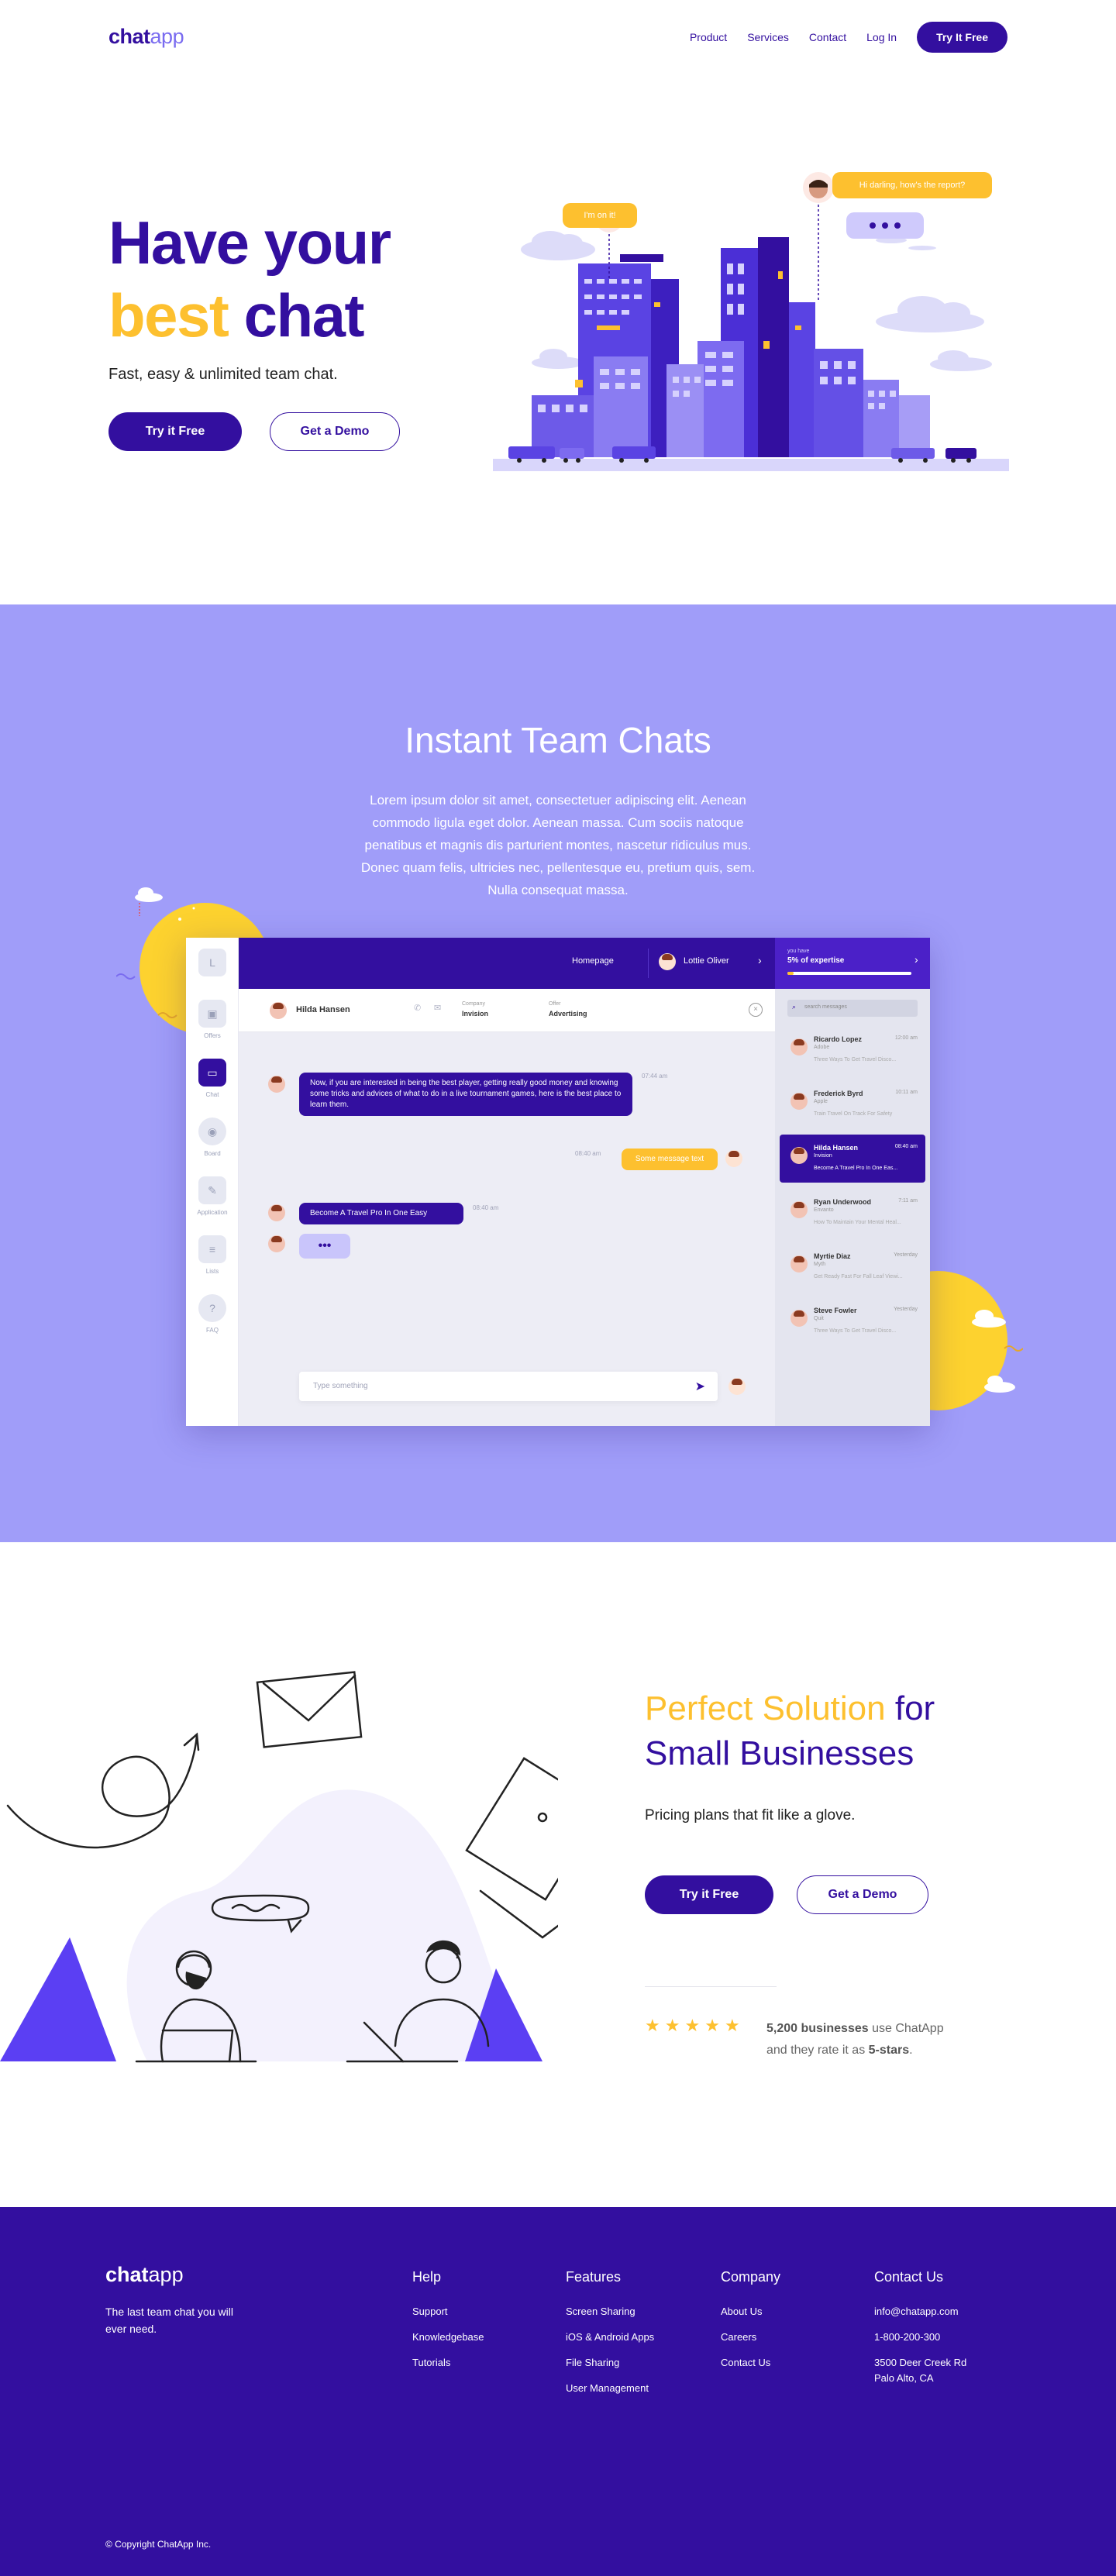  Describe the element at coordinates (795, 1007) in the screenshot. I see `search-icon: ⌕` at that location.